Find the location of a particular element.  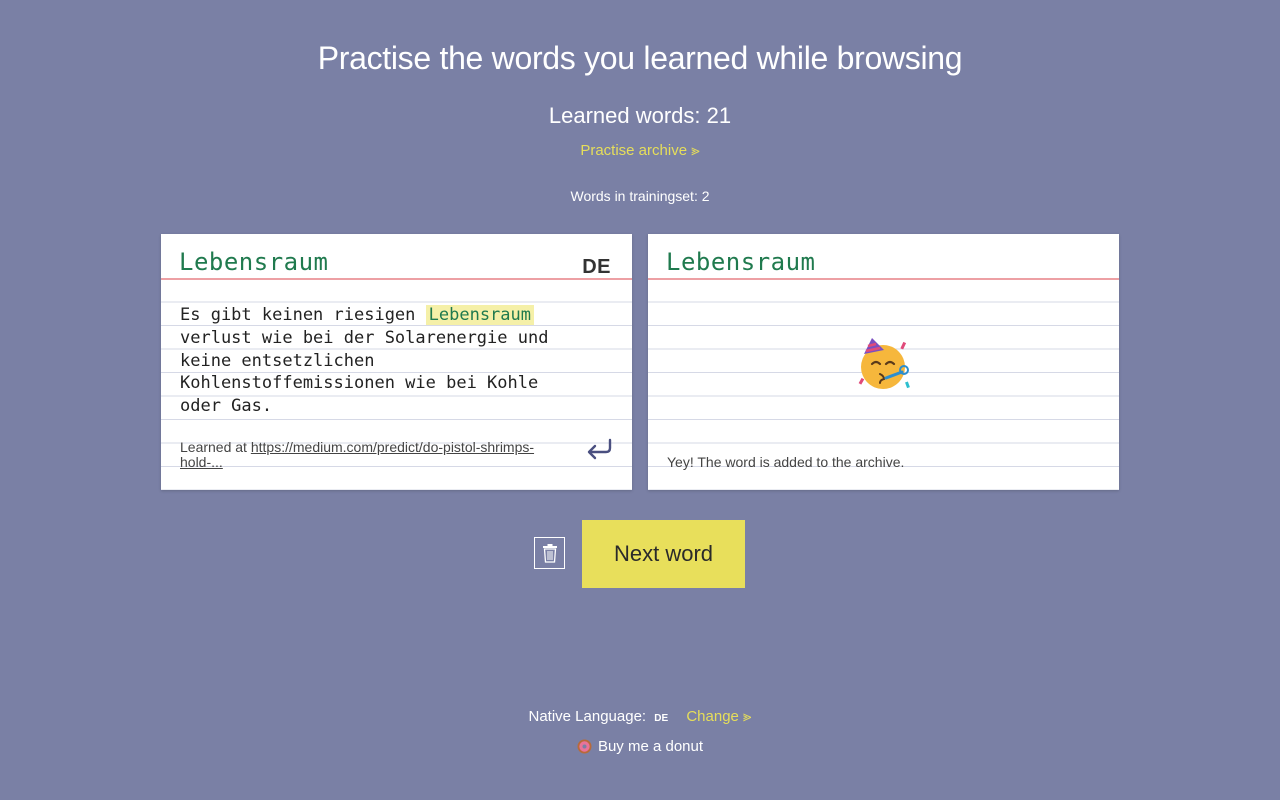

card-language-badge: DE is located at coordinates (596, 267).